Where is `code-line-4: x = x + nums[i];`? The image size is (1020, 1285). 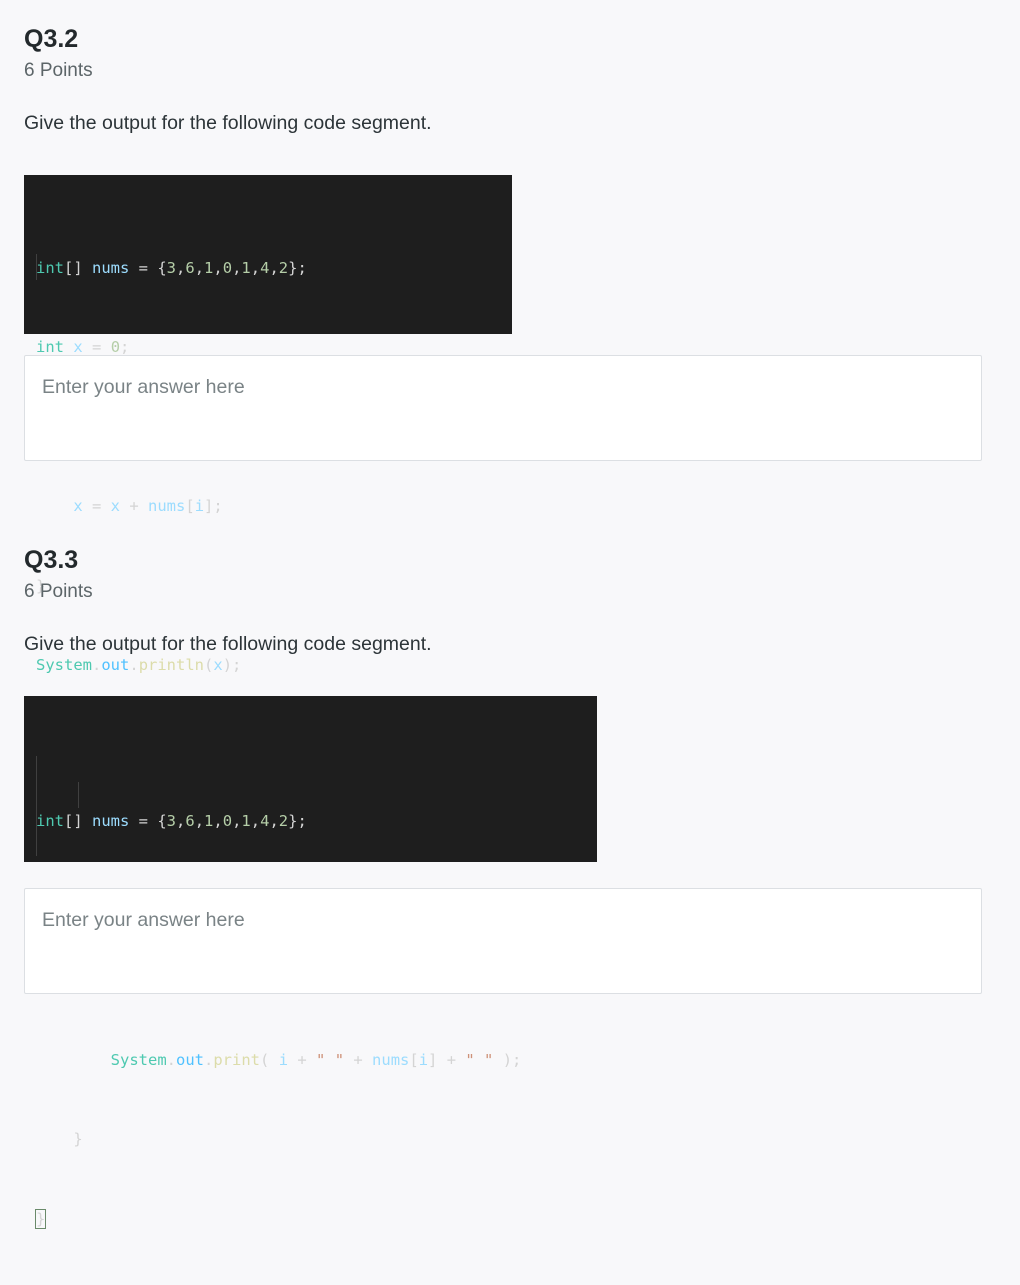
code-line-4: x = x + nums[i]; is located at coordinates (148, 506).